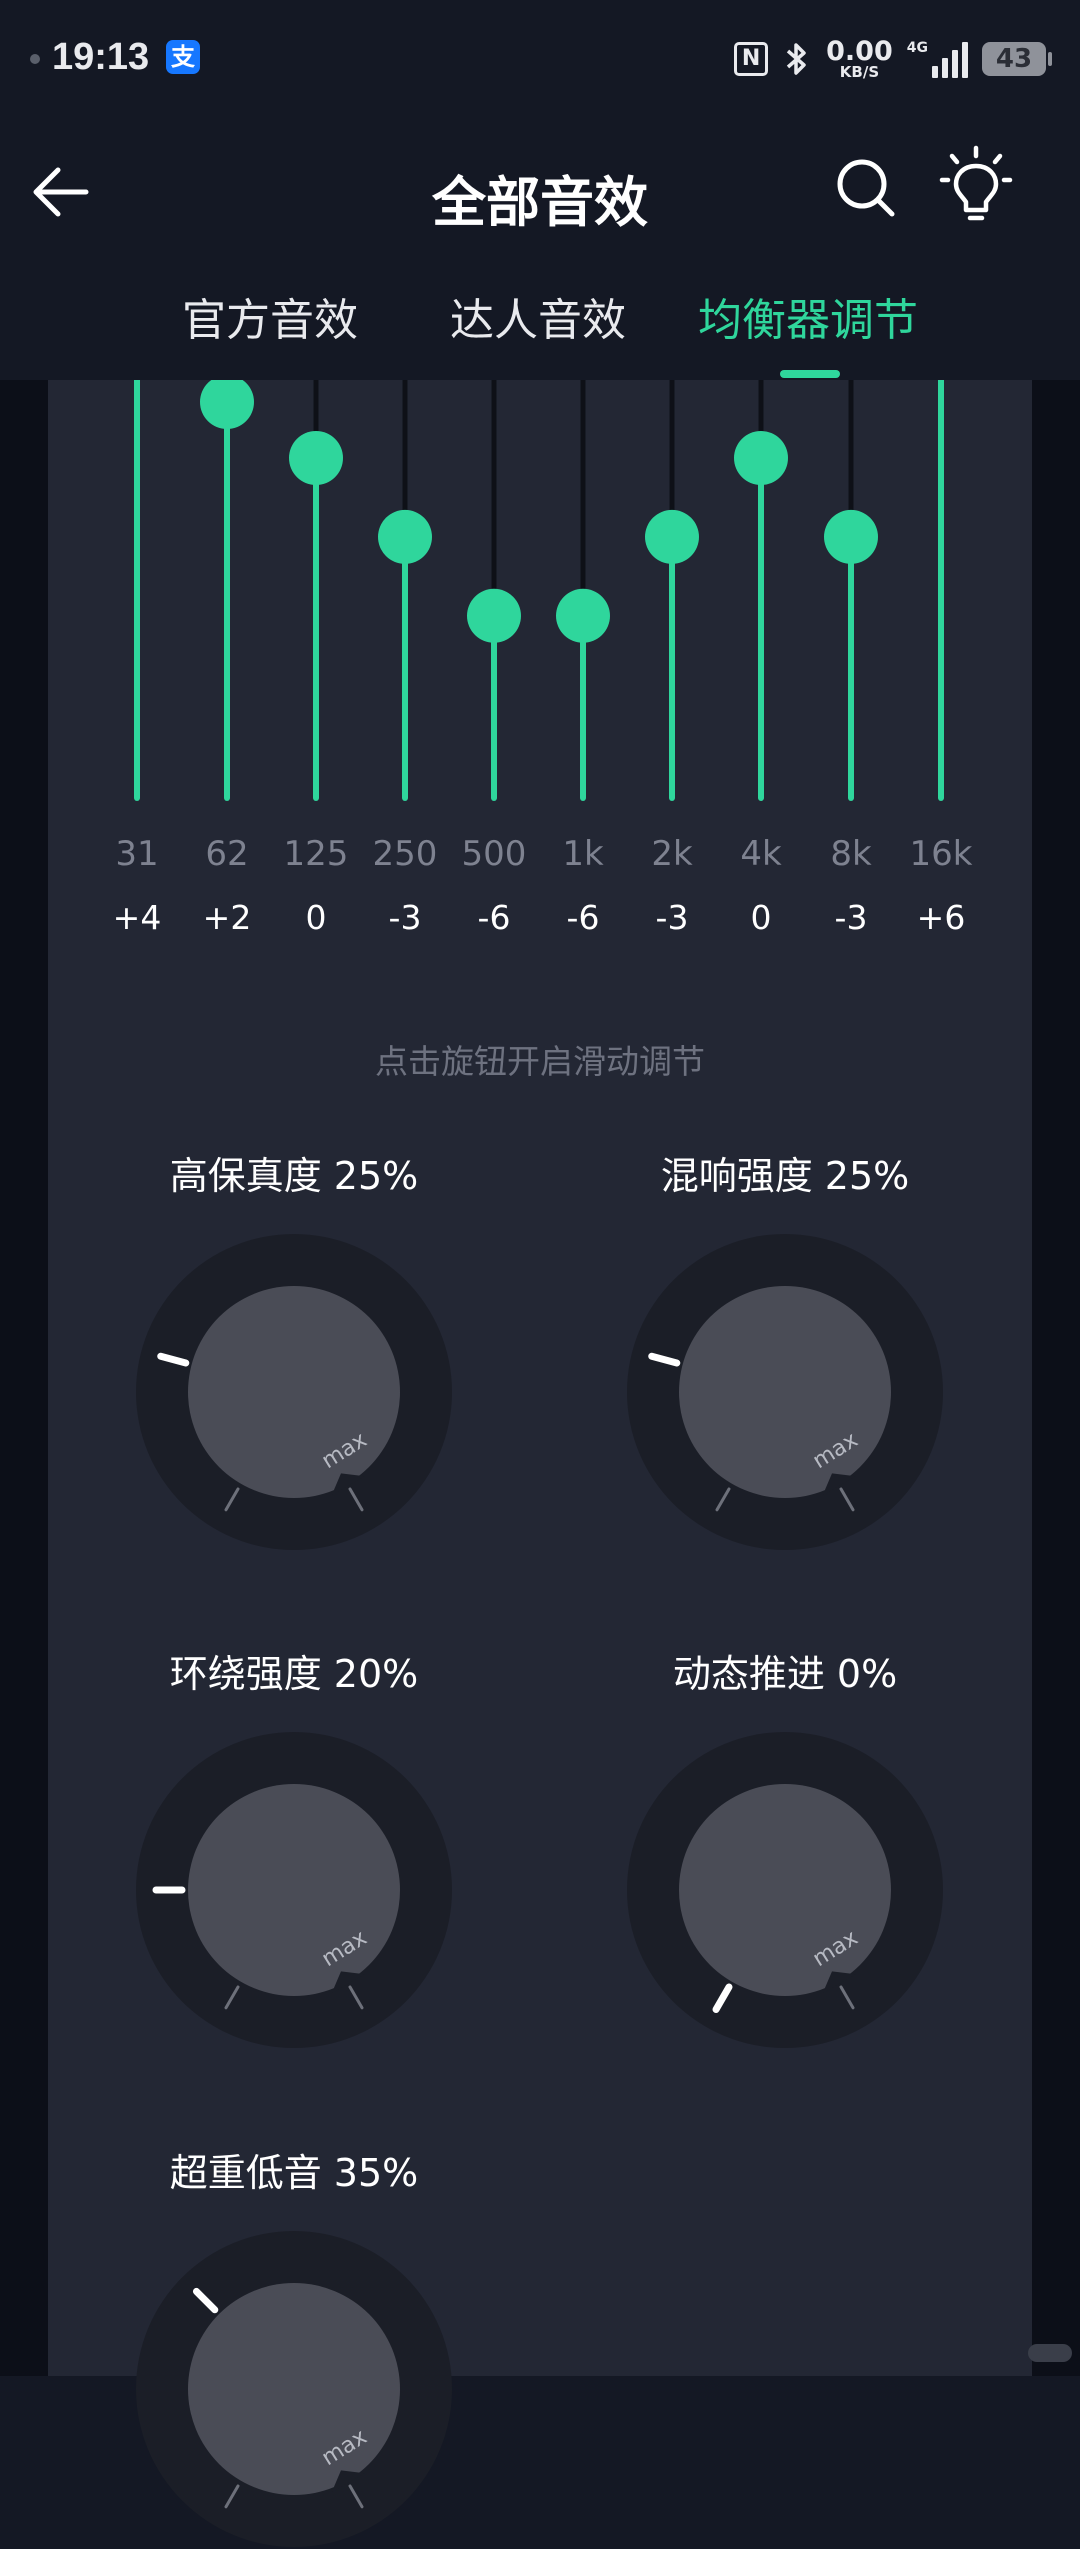 This screenshot has width=1080, height=2549. I want to click on bluetooth-icon, so click(796, 59).